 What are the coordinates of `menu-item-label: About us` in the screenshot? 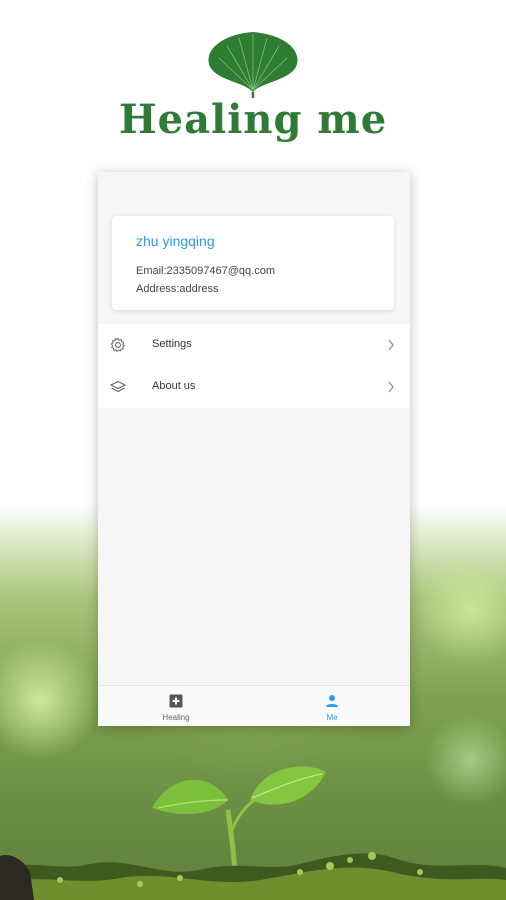 It's located at (174, 386).